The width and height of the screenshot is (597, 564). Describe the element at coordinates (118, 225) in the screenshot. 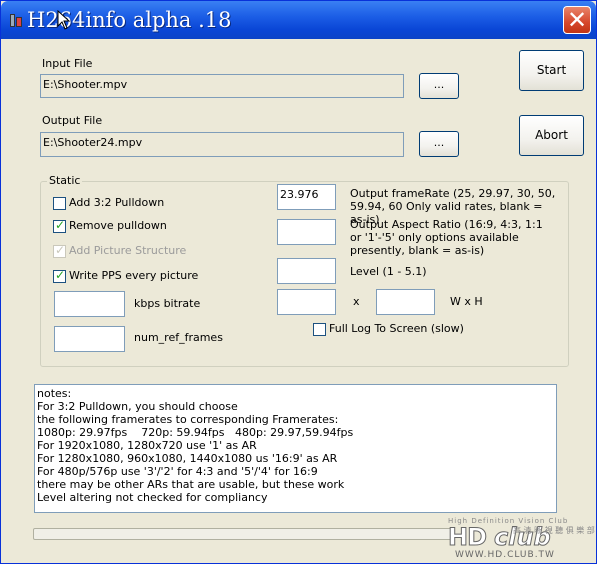

I see `remove-pulldown-label: Remove pulldown` at that location.